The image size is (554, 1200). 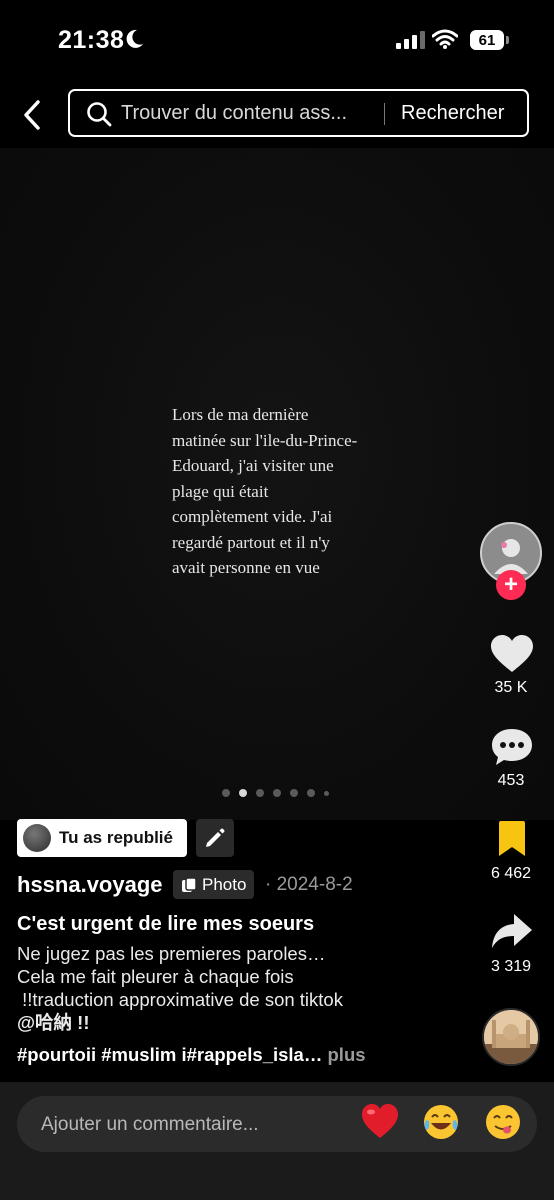 I want to click on heart-icon, so click(x=512, y=654).